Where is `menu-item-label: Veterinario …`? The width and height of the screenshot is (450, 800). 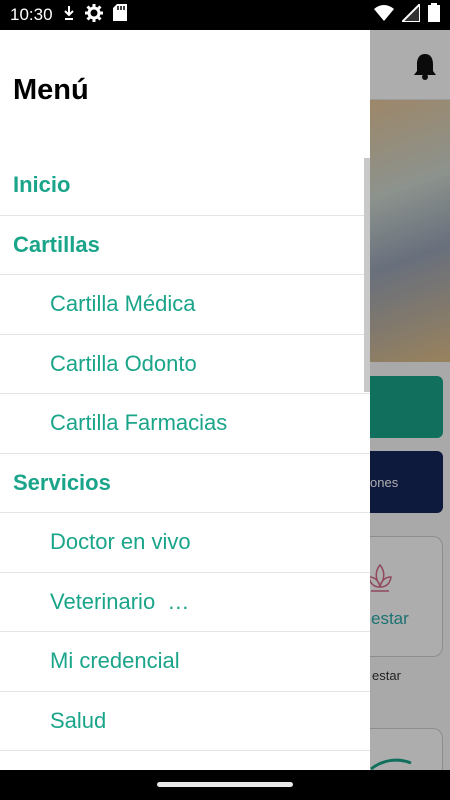 menu-item-label: Veterinario … is located at coordinates (120, 601).